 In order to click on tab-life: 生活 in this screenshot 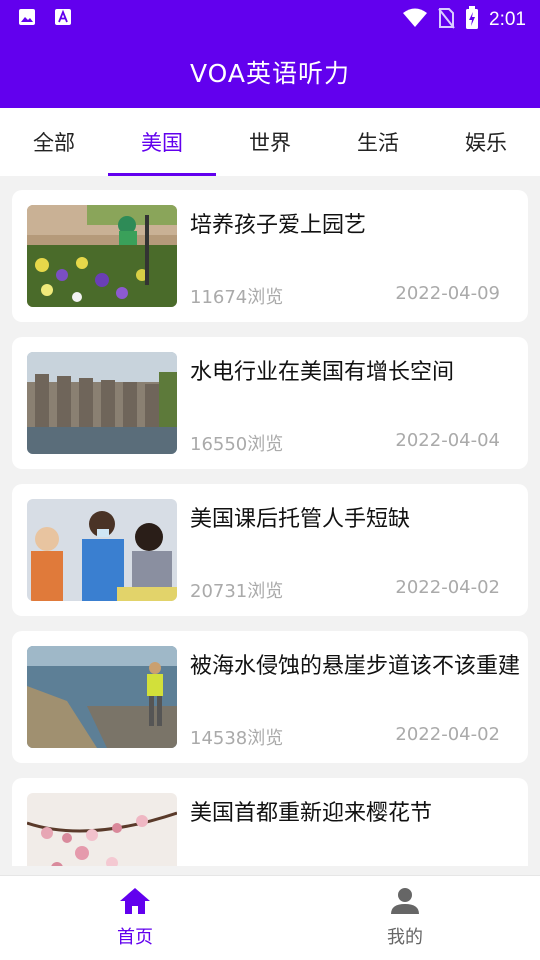, I will do `click(378, 142)`.